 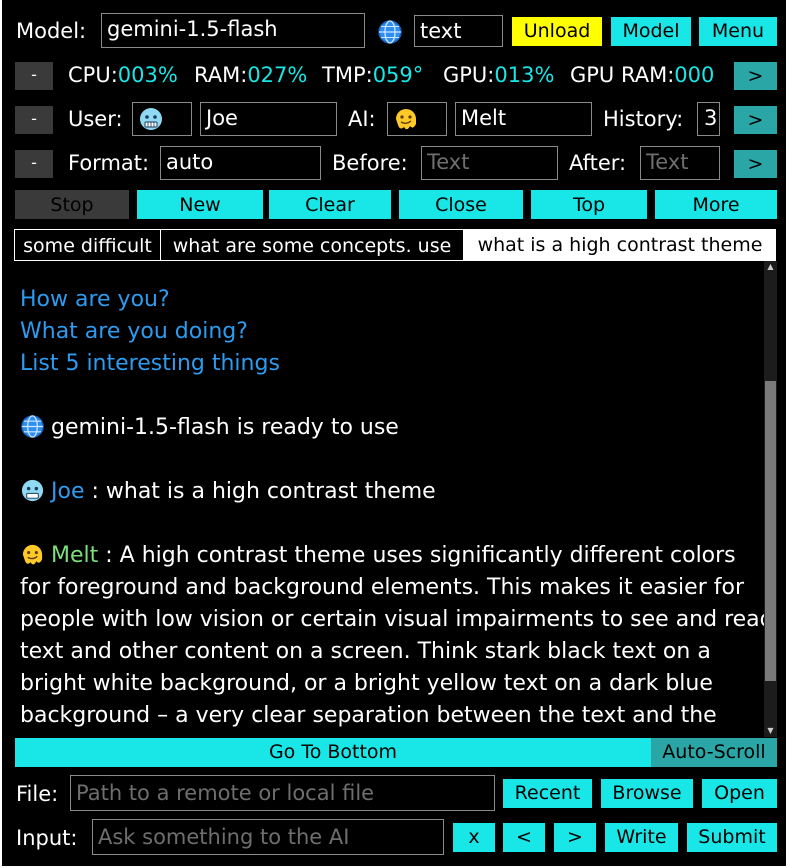 I want to click on before-field: Text, so click(x=489, y=163).